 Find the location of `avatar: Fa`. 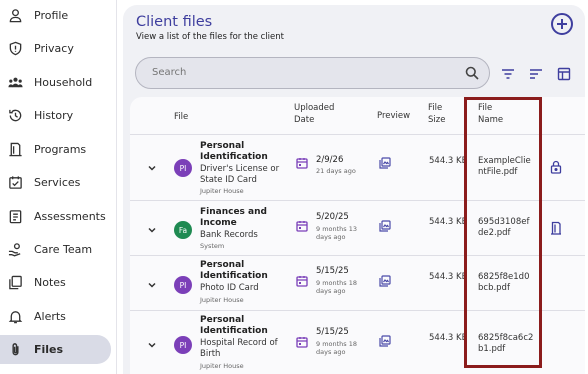

avatar: Fa is located at coordinates (183, 230).